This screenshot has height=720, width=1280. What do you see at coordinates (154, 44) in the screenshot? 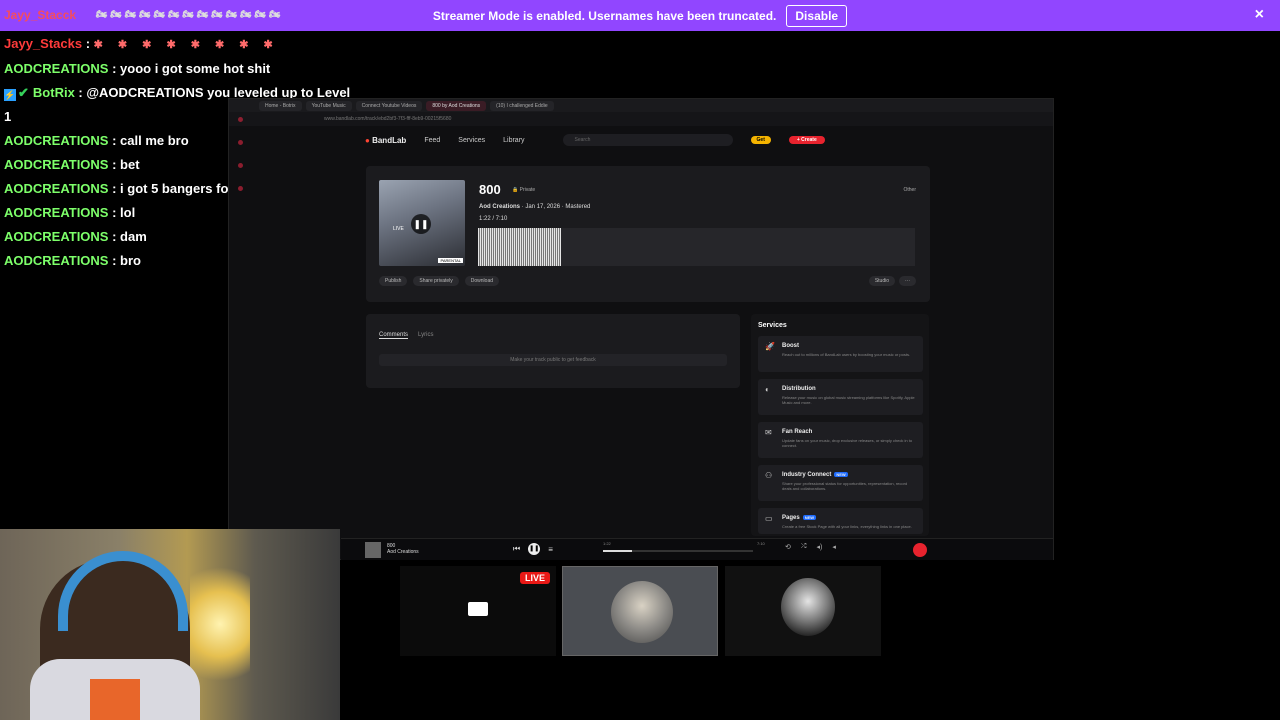
I see `chat-message: Jayy_Stacks : ✱ ✱ ✱ ✱ ✱ ✱ ✱ ✱` at bounding box center [154, 44].